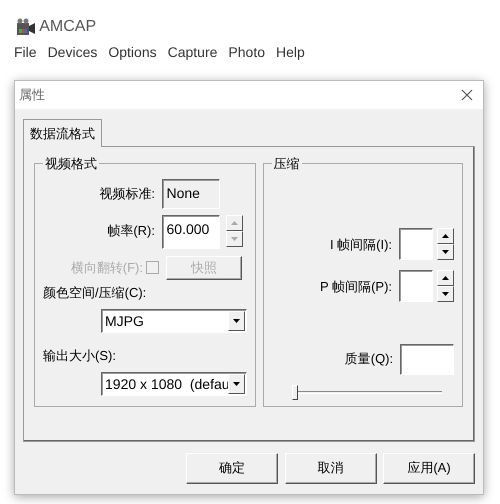 The width and height of the screenshot is (500, 504). What do you see at coordinates (62, 132) in the screenshot?
I see `tab: 数据流格式` at bounding box center [62, 132].